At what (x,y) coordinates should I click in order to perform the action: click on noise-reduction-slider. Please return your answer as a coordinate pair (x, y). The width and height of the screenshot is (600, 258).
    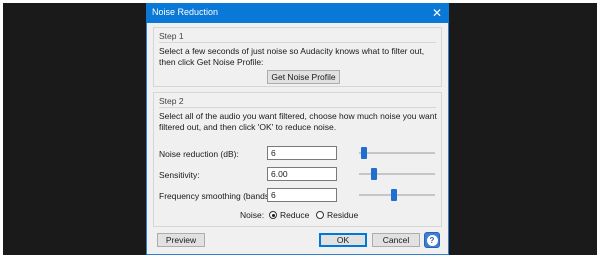
    Looking at the image, I should click on (397, 153).